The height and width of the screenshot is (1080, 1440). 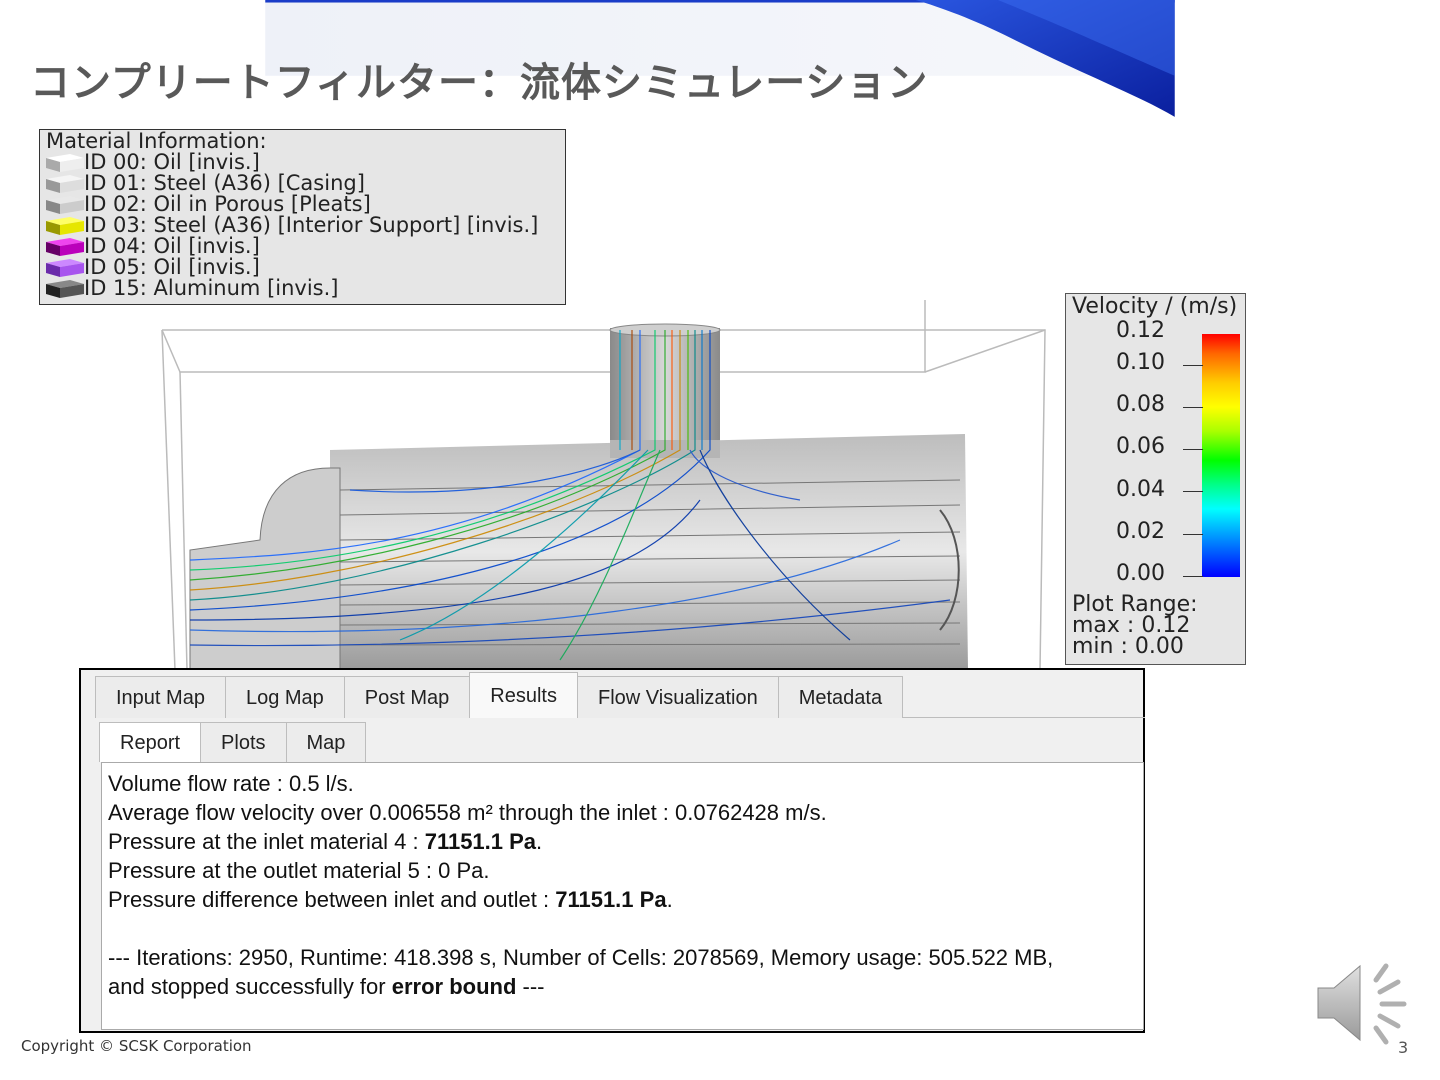 I want to click on velocity-tick-label: 0.06, so click(x=1140, y=446).